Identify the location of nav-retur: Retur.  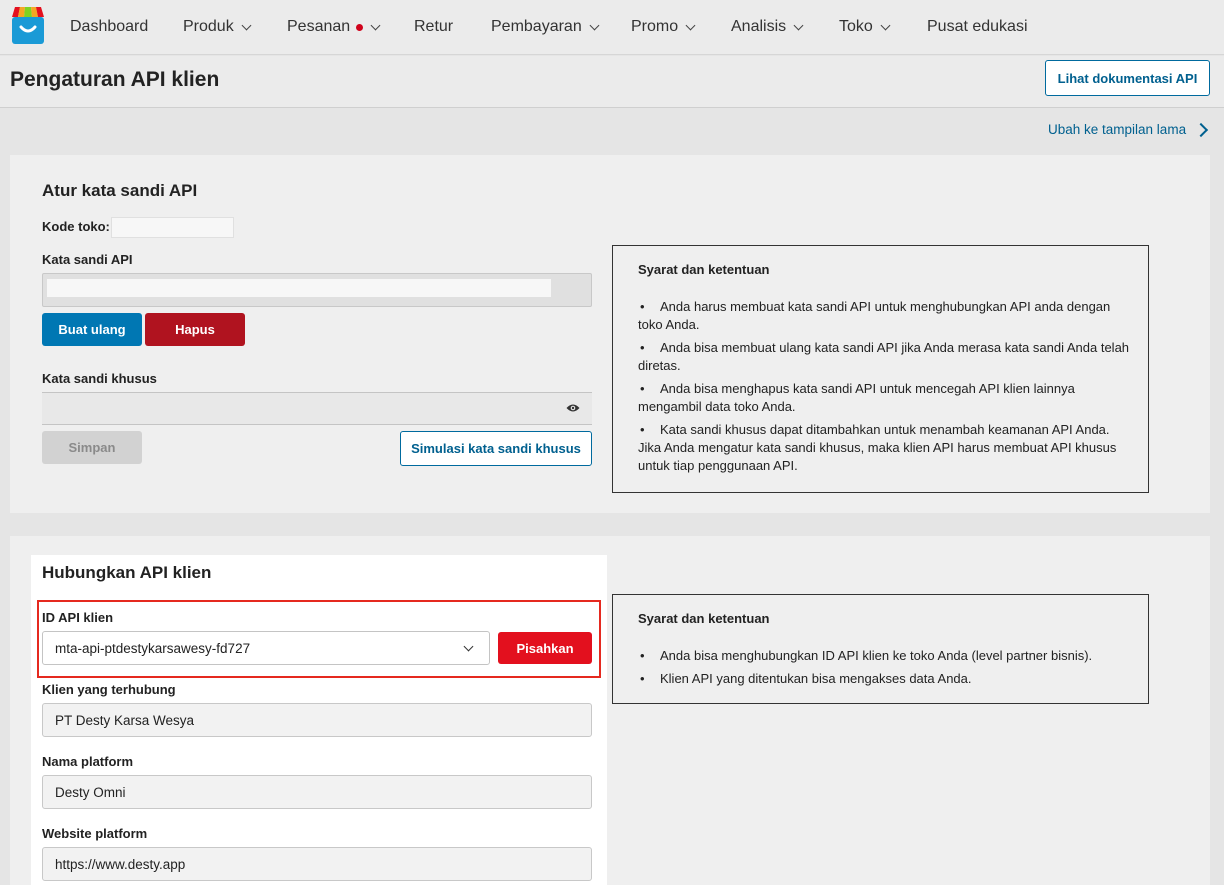
(433, 27).